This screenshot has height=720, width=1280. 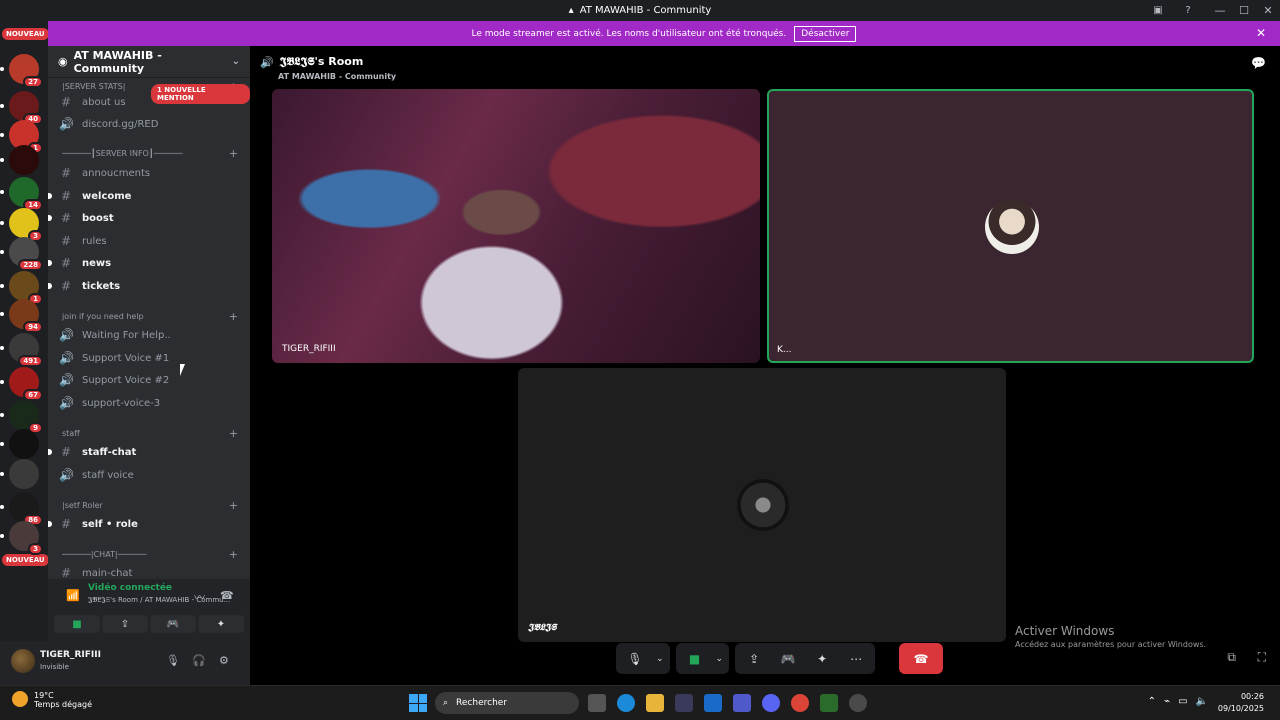 I want to click on chrome-icon, so click(x=800, y=703).